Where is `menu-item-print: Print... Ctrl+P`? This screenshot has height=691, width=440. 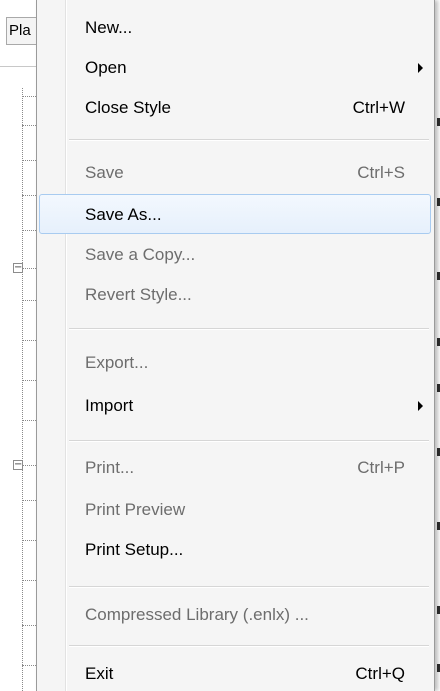
menu-item-print: Print... Ctrl+P is located at coordinates (235, 468).